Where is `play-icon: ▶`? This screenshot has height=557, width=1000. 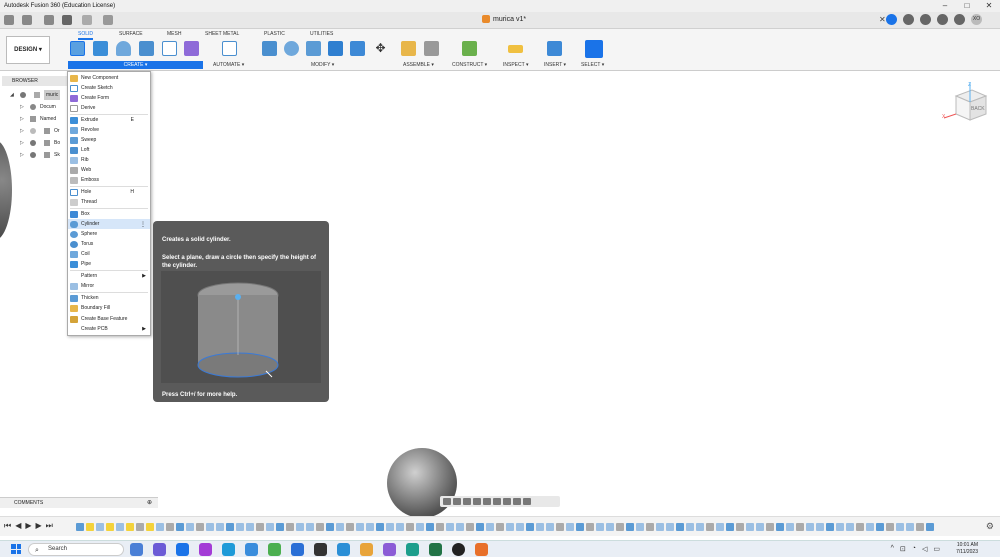 play-icon: ▶ is located at coordinates (28, 526).